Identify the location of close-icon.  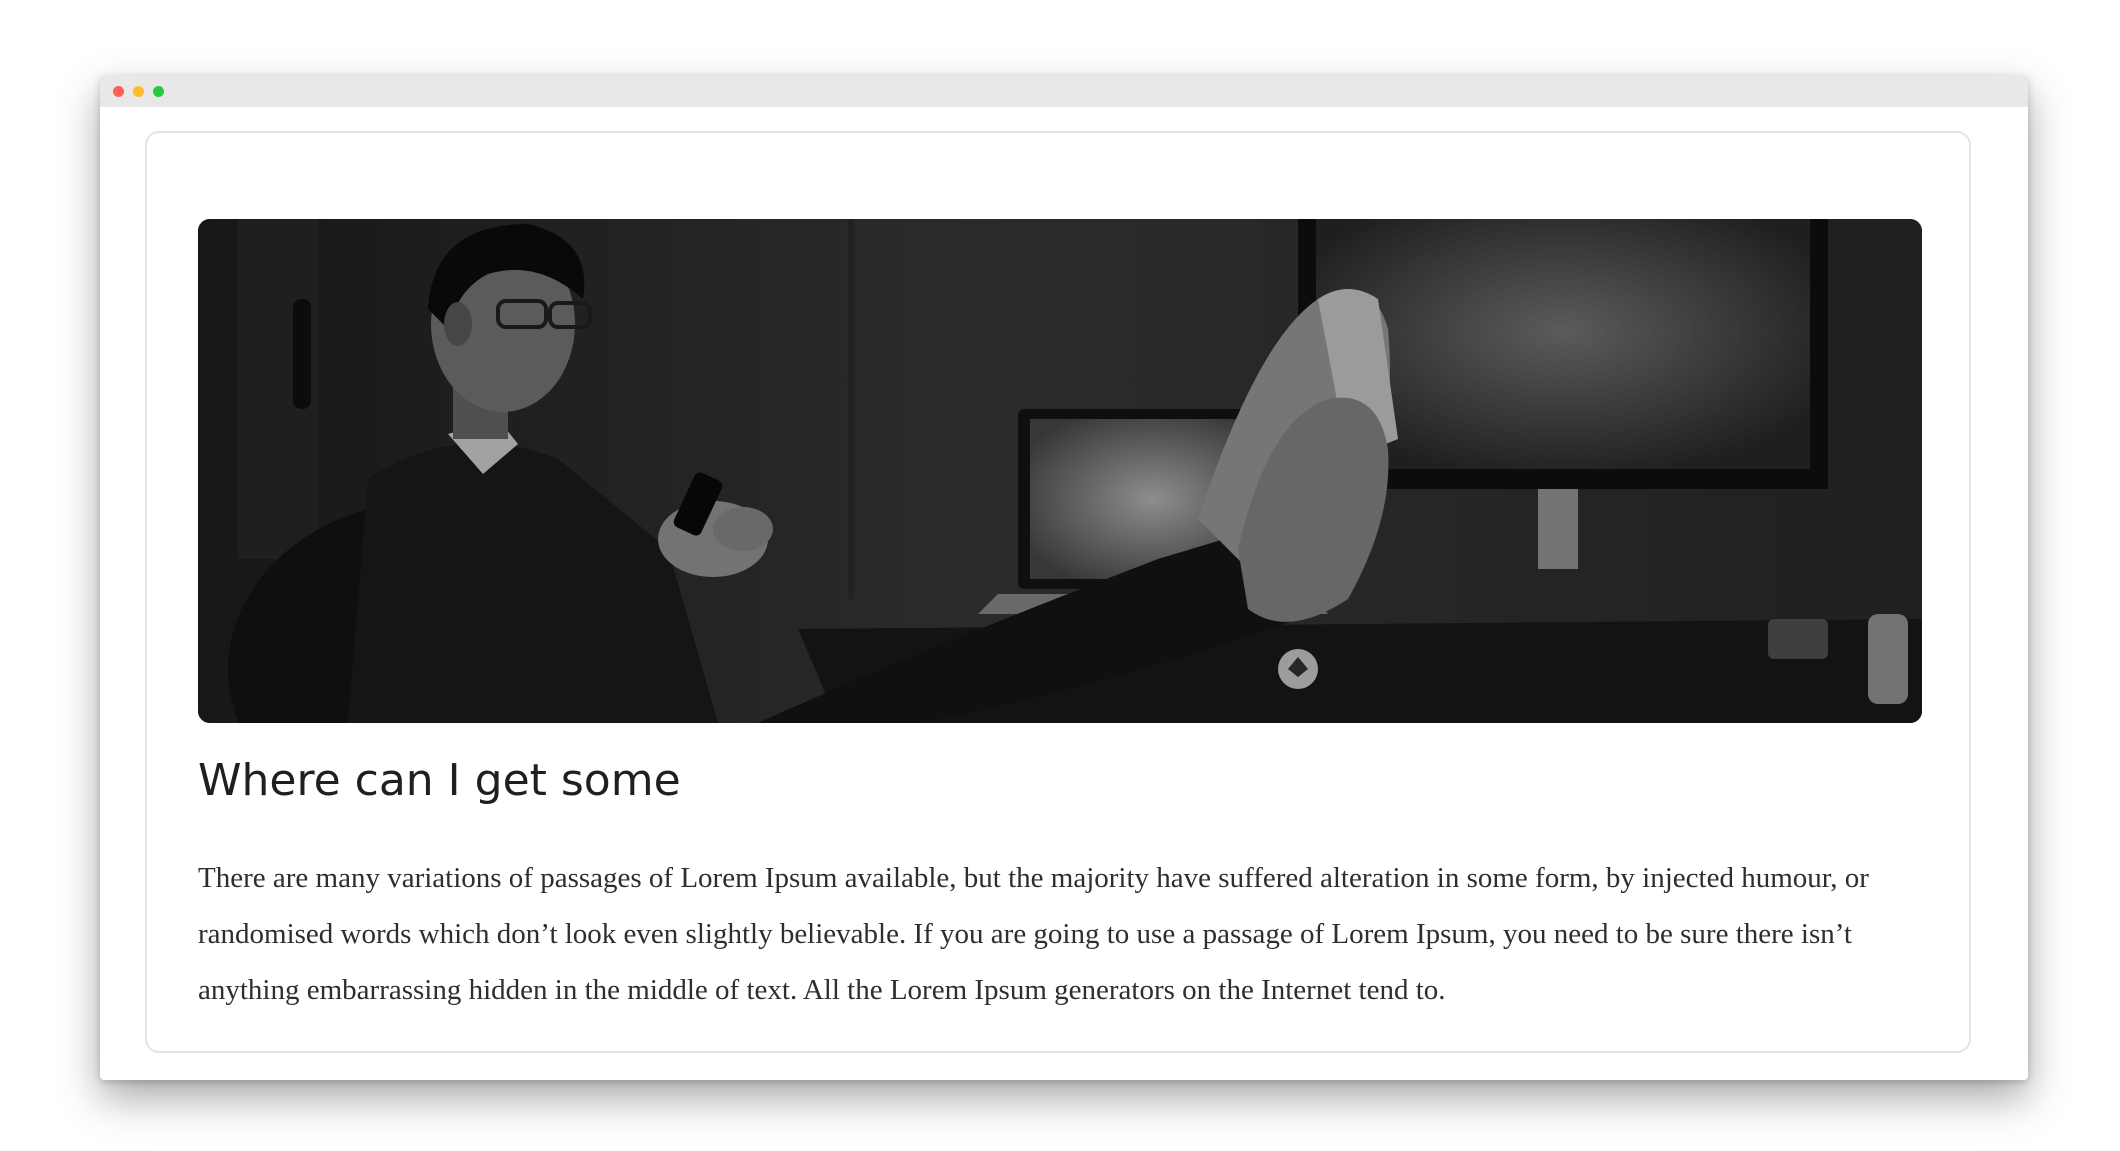
(118, 91).